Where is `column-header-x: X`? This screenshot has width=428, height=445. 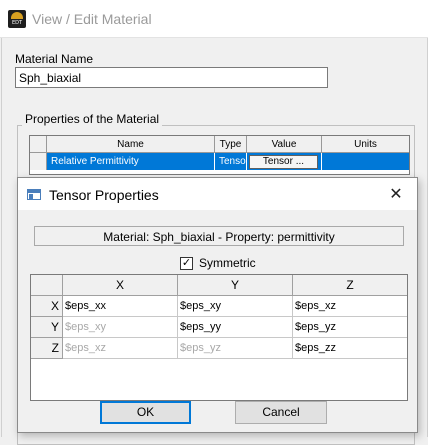
column-header-x: X is located at coordinates (120, 285).